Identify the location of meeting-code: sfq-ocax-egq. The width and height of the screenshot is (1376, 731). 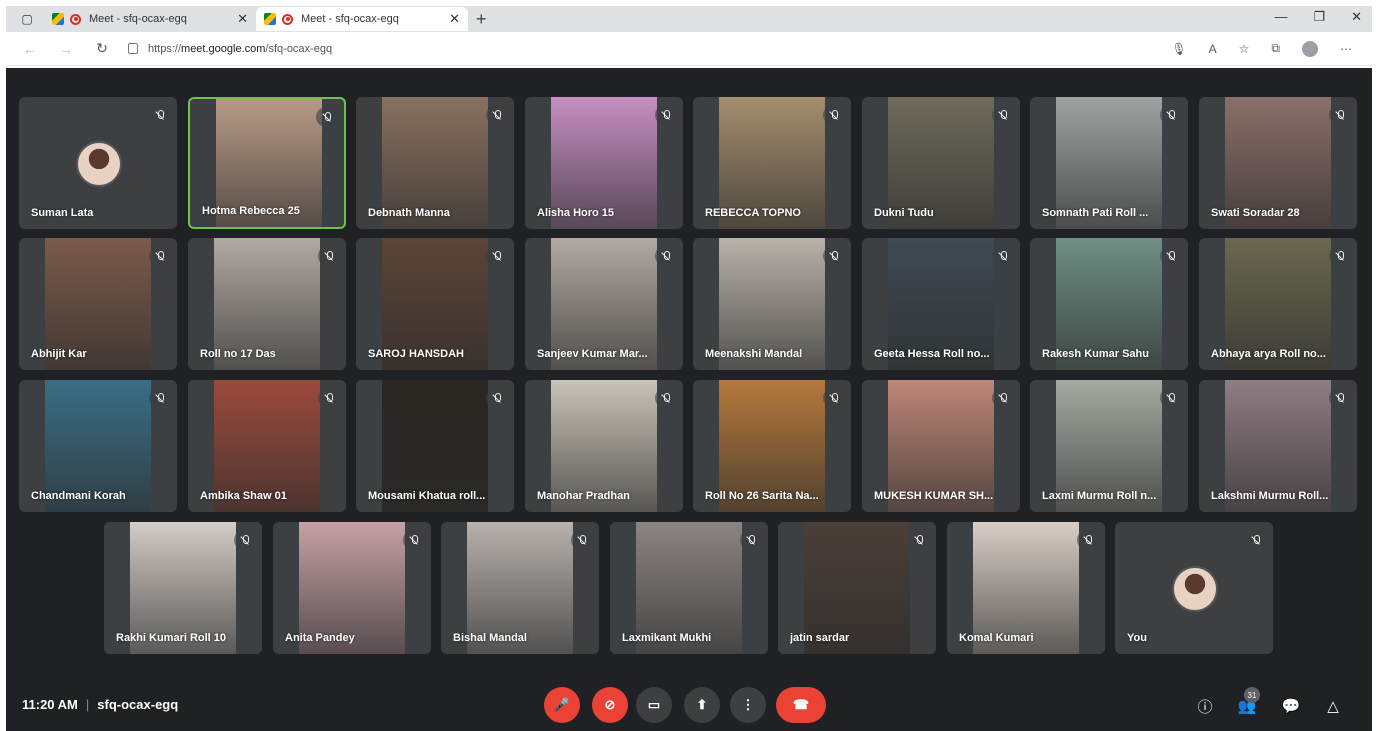
(138, 704).